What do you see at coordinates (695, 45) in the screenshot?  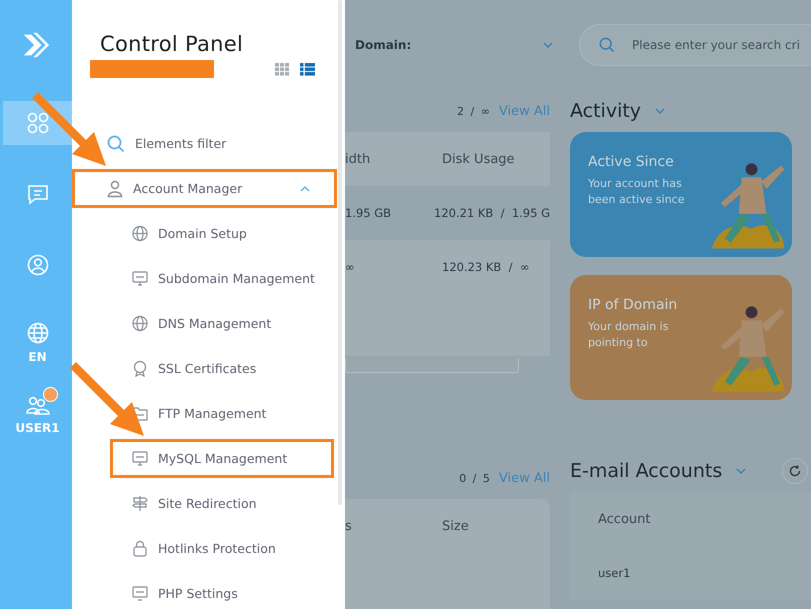 I see `search-field: Please enter your search cri` at bounding box center [695, 45].